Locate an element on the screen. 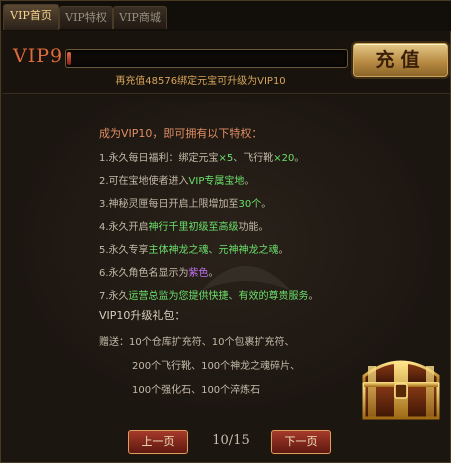 This screenshot has height=463, width=451. privileges-title: 成为VIP10，即可拥有以下特权： is located at coordinates (181, 133).